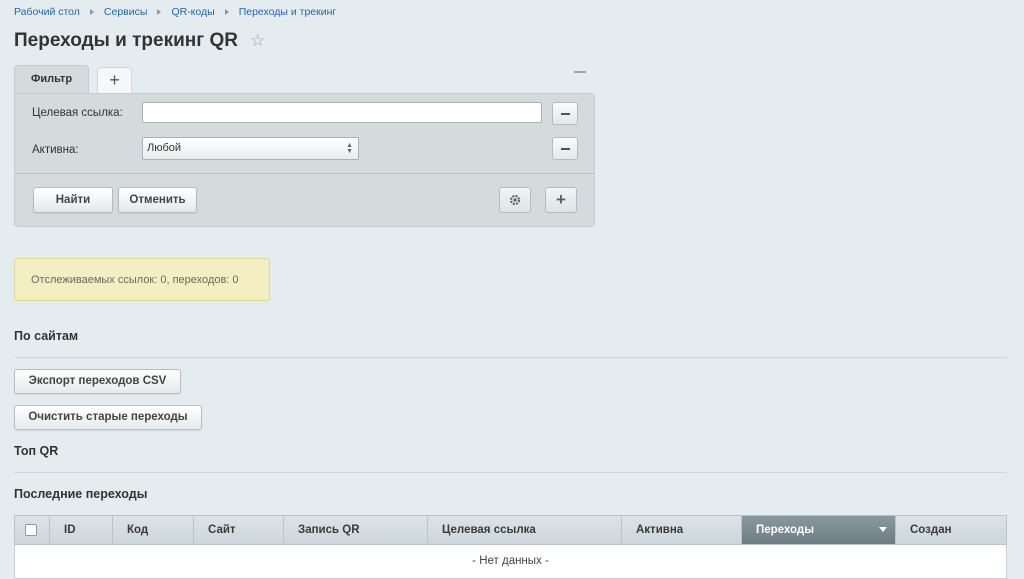  I want to click on column-site: Сайт, so click(239, 530).